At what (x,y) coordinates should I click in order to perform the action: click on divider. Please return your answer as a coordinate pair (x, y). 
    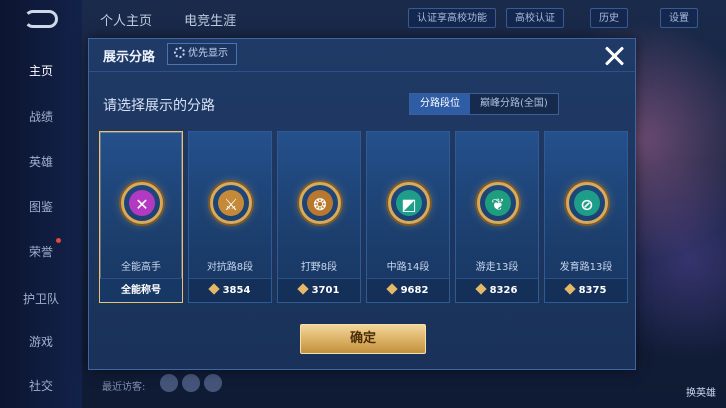
    Looking at the image, I should click on (362, 71).